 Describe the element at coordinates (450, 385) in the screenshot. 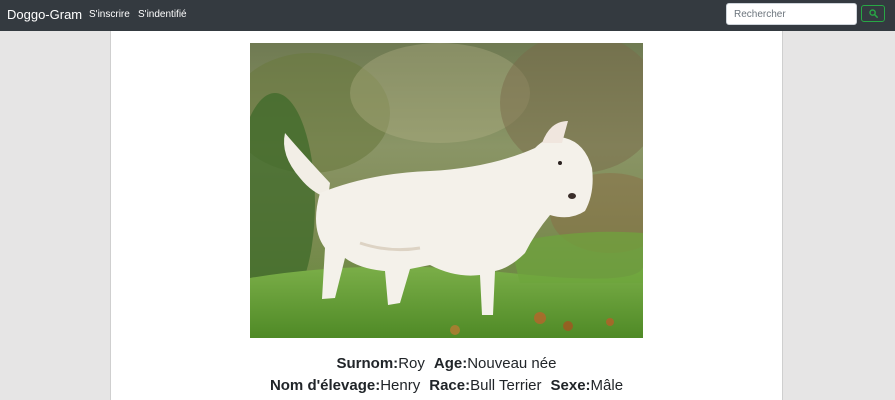

I see `breed-label: Race:` at that location.